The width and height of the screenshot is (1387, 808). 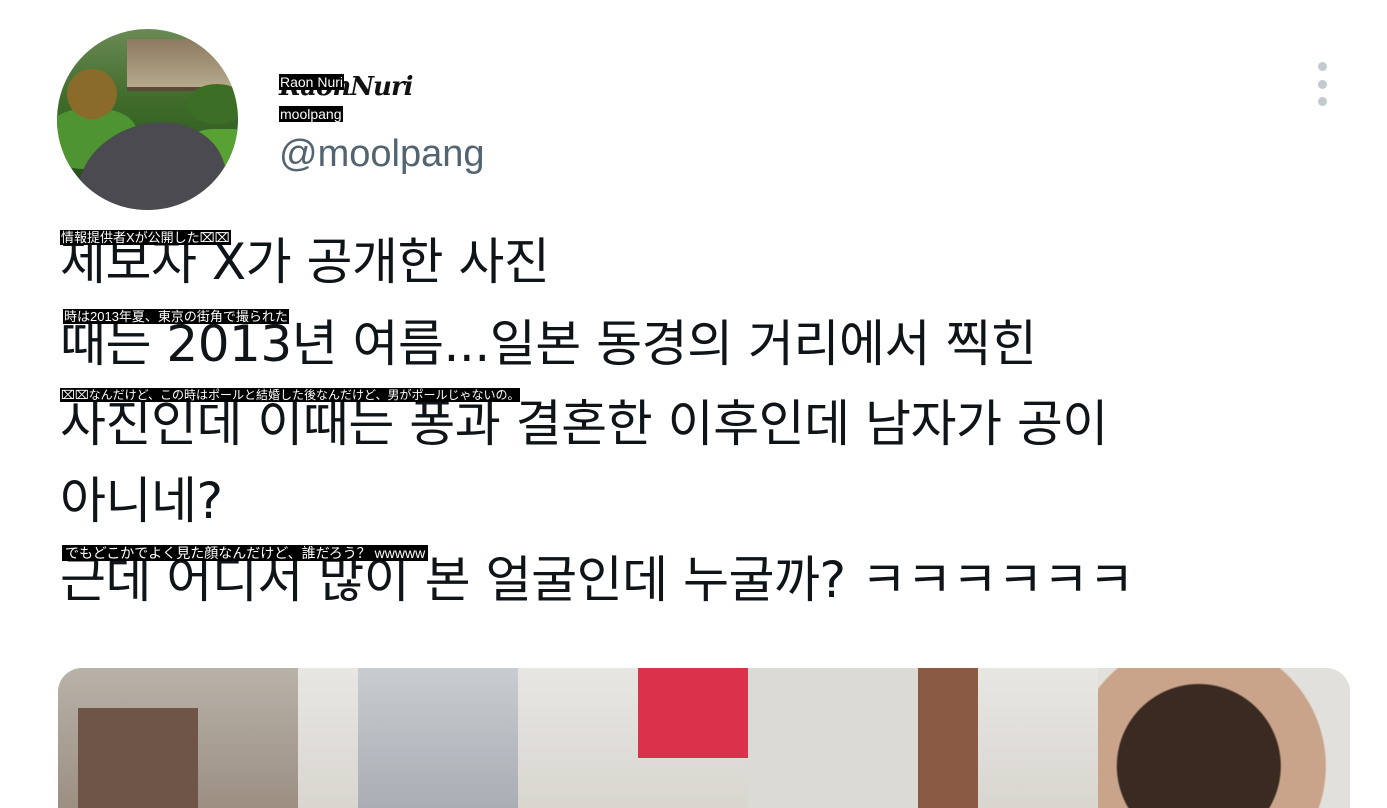 What do you see at coordinates (381, 154) in the screenshot?
I see `user-handle: @moolpang` at bounding box center [381, 154].